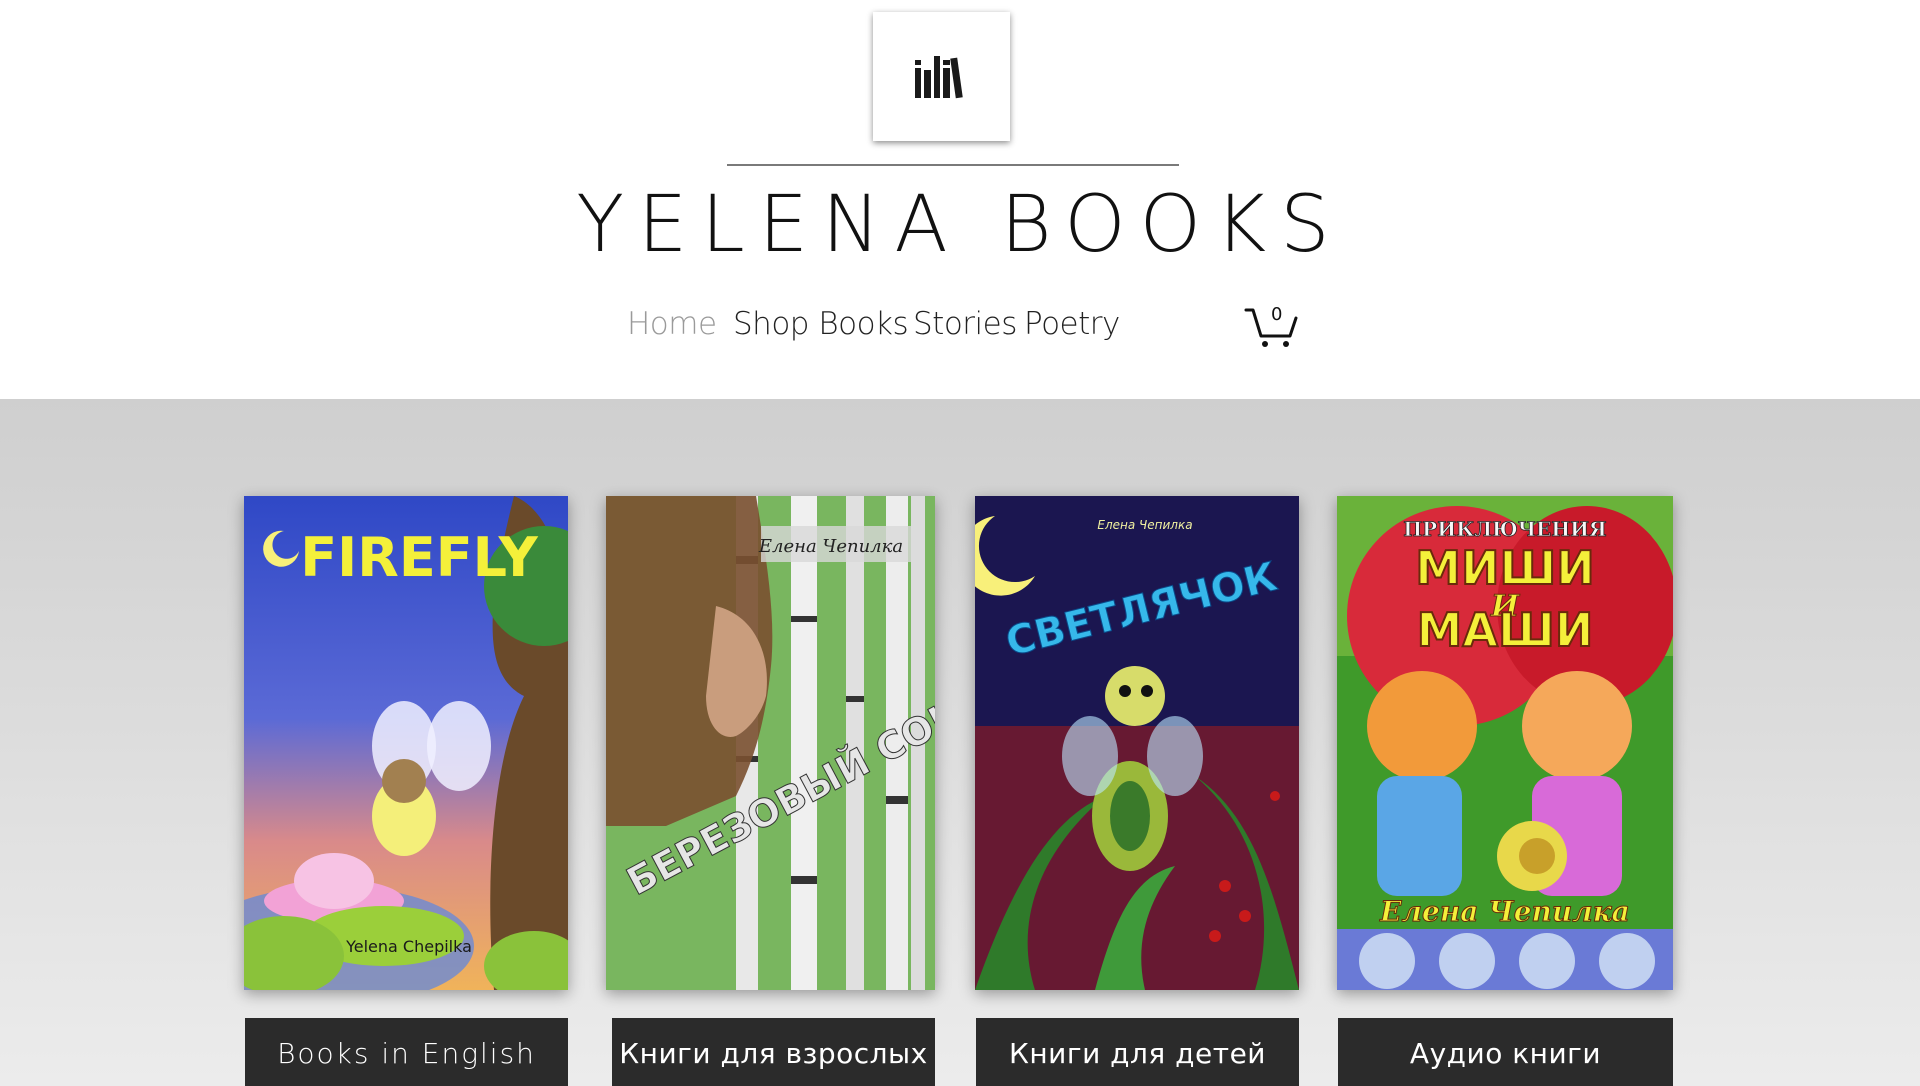 The image size is (1920, 1086). I want to click on site-logo, so click(941, 76).